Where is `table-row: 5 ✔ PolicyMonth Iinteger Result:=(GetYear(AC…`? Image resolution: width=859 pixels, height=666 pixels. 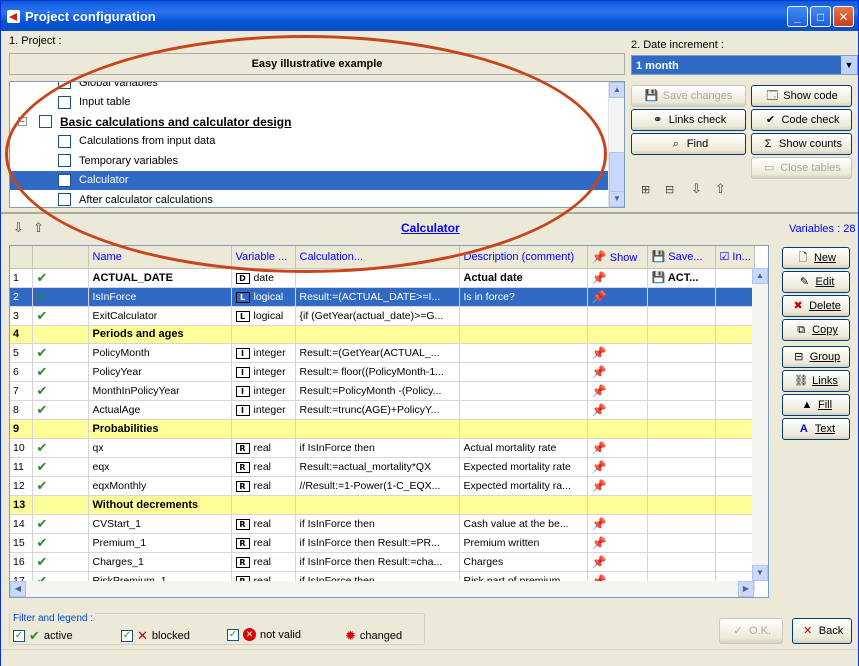 table-row: 5 ✔ PolicyMonth Iinteger Result:=(GetYear(AC… is located at coordinates (382, 353).